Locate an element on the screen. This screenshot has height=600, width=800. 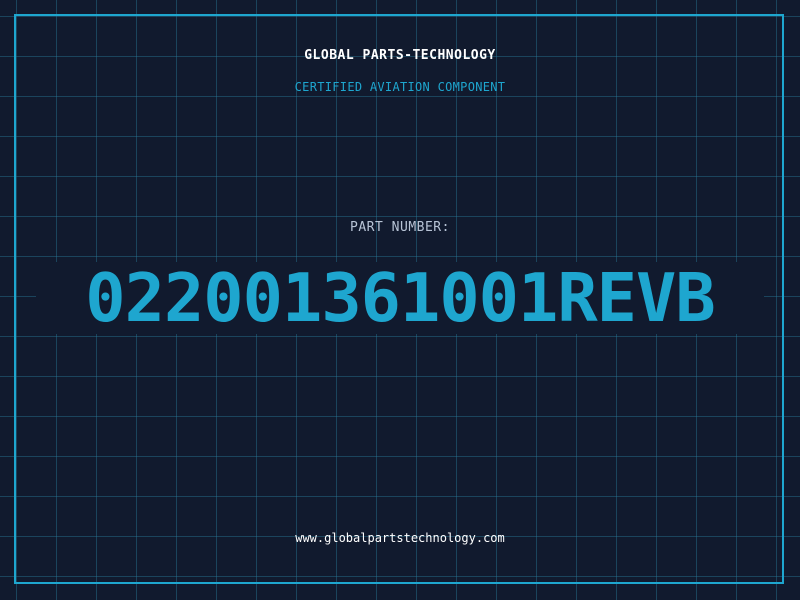
website-url: www.globalpartstechnology.com is located at coordinates (400, 538).